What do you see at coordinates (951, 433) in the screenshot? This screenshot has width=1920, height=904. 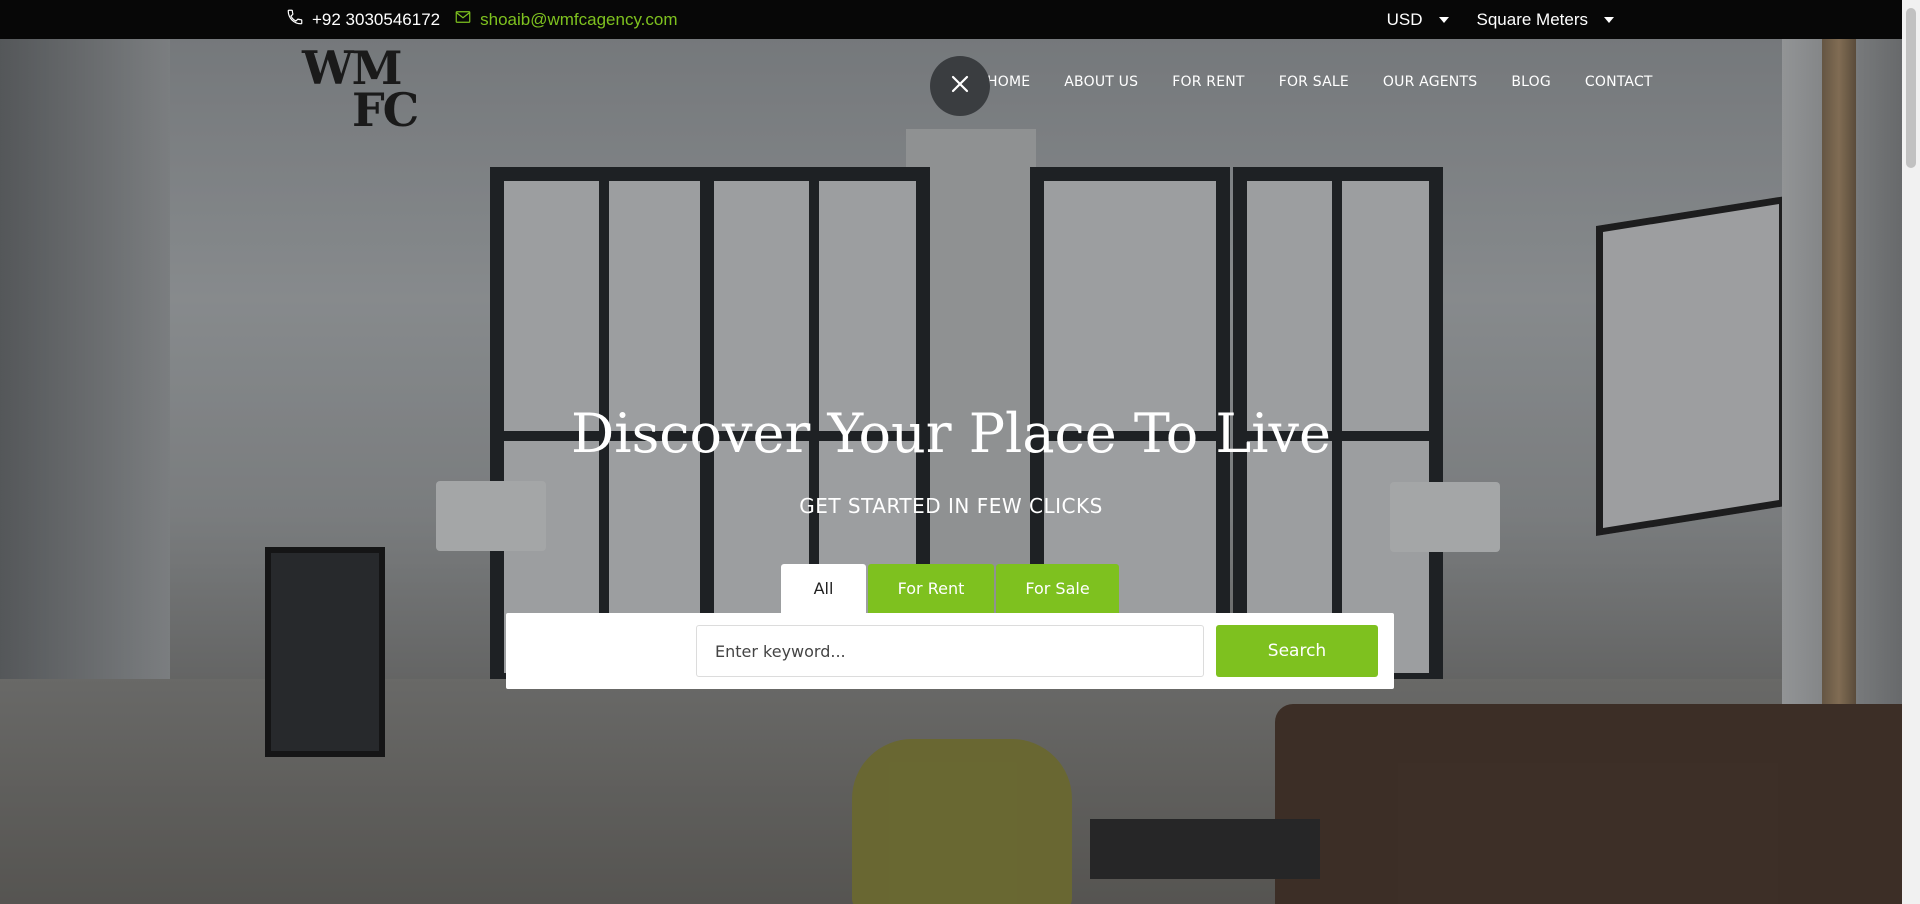 I see `hero-title: Discover Your Place To Live` at bounding box center [951, 433].